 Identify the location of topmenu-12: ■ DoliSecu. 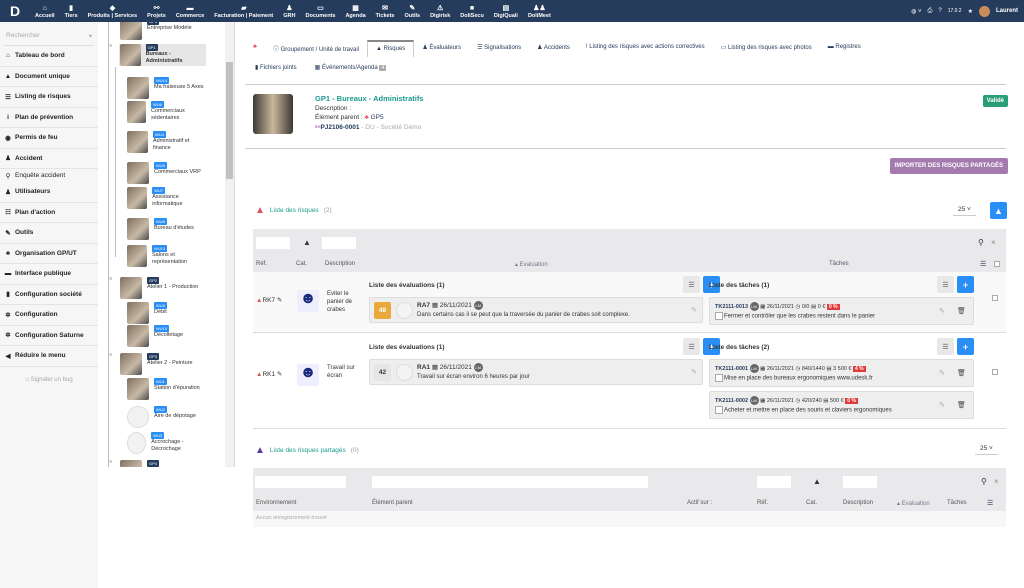
(472, 11).